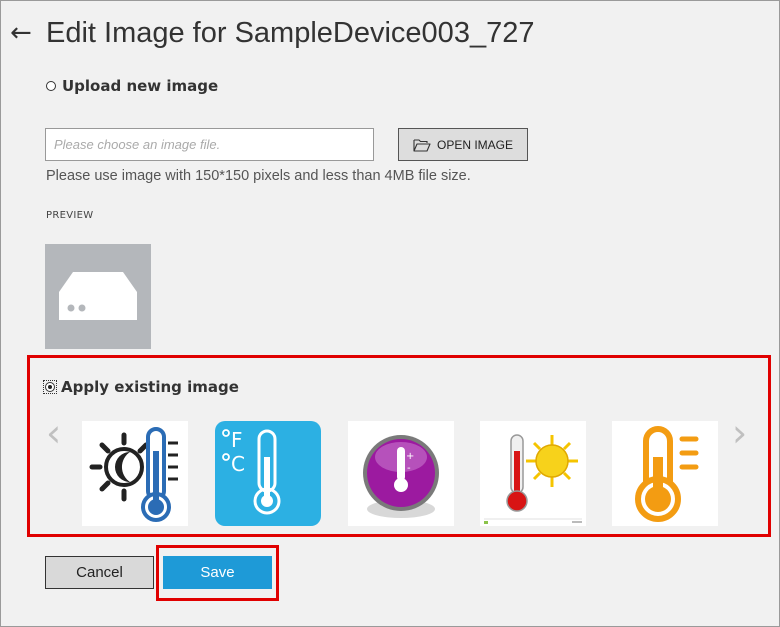 Image resolution: width=780 pixels, height=627 pixels. I want to click on save-button: Save, so click(217, 572).